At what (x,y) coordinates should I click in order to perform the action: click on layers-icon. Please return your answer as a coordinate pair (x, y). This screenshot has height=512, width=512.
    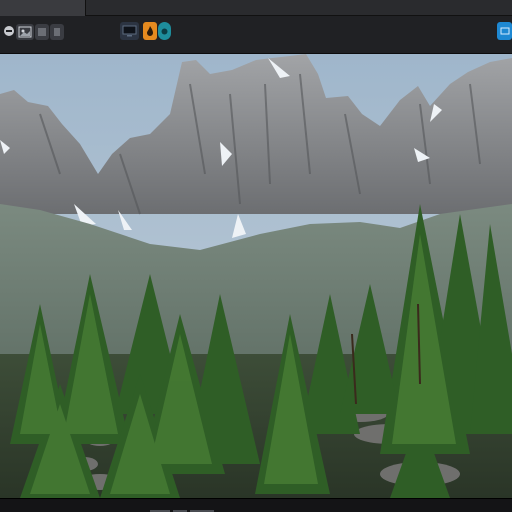
    Looking at the image, I should click on (42, 32).